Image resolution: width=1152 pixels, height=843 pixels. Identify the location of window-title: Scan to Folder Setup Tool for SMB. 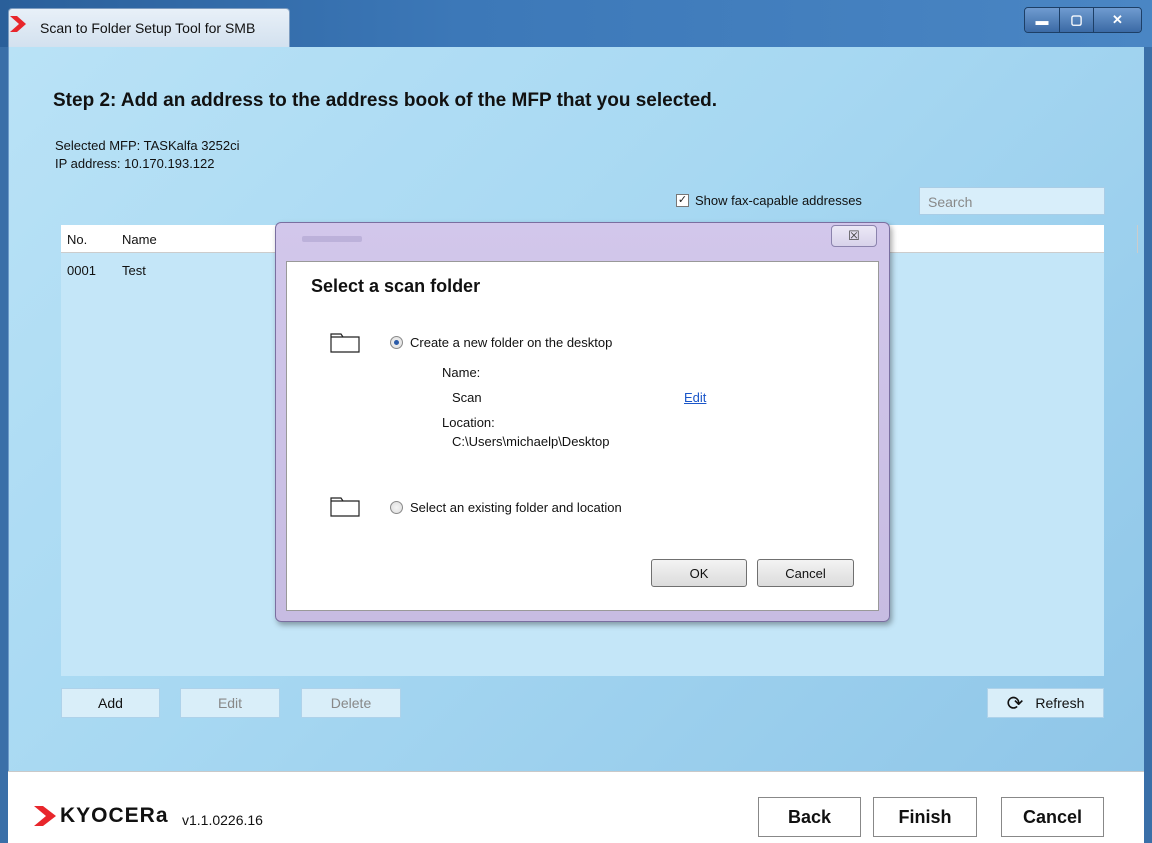
(148, 28).